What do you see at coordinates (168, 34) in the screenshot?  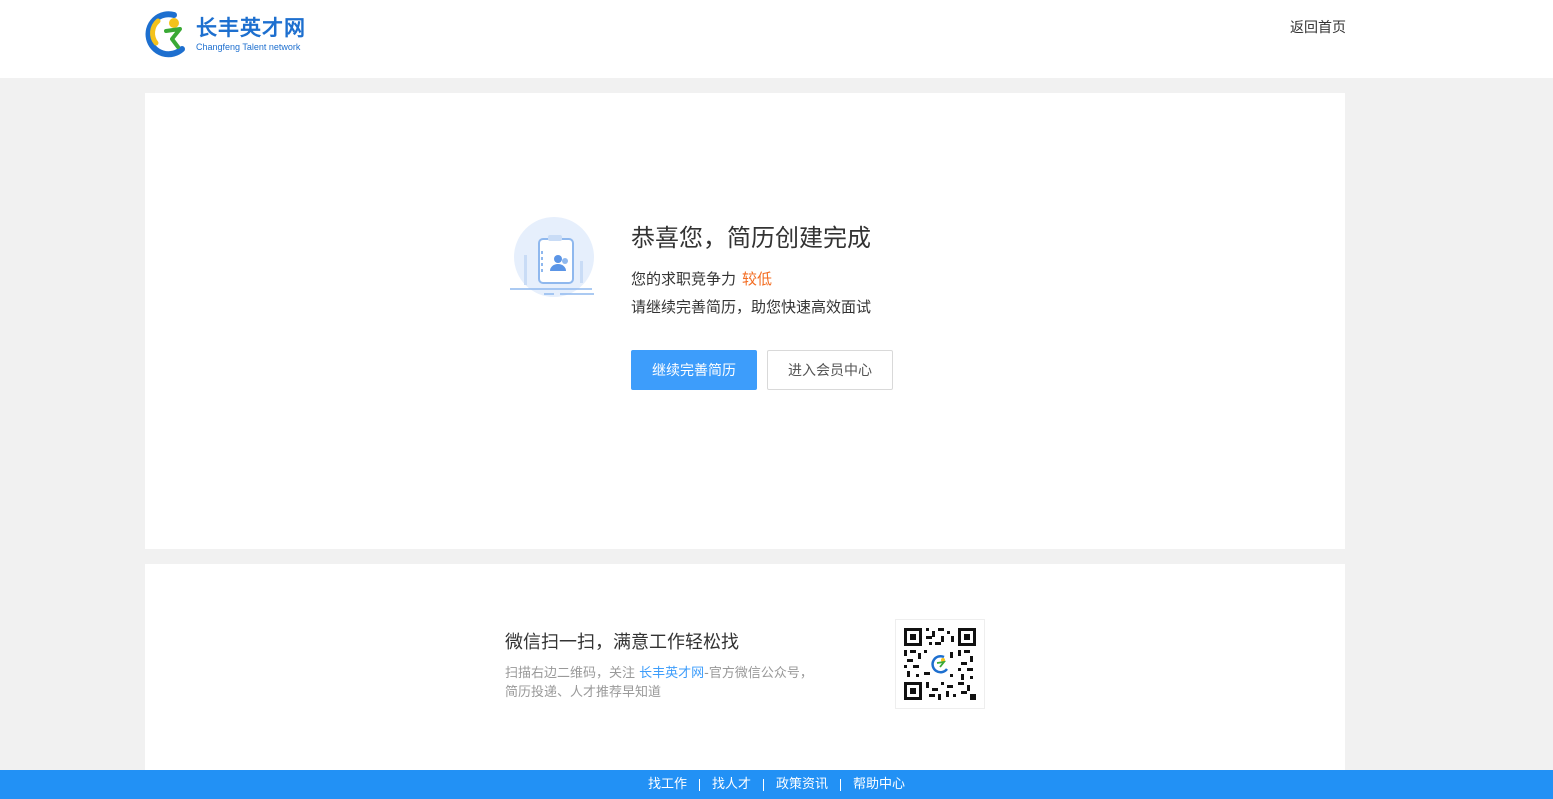 I see `logo-icon` at bounding box center [168, 34].